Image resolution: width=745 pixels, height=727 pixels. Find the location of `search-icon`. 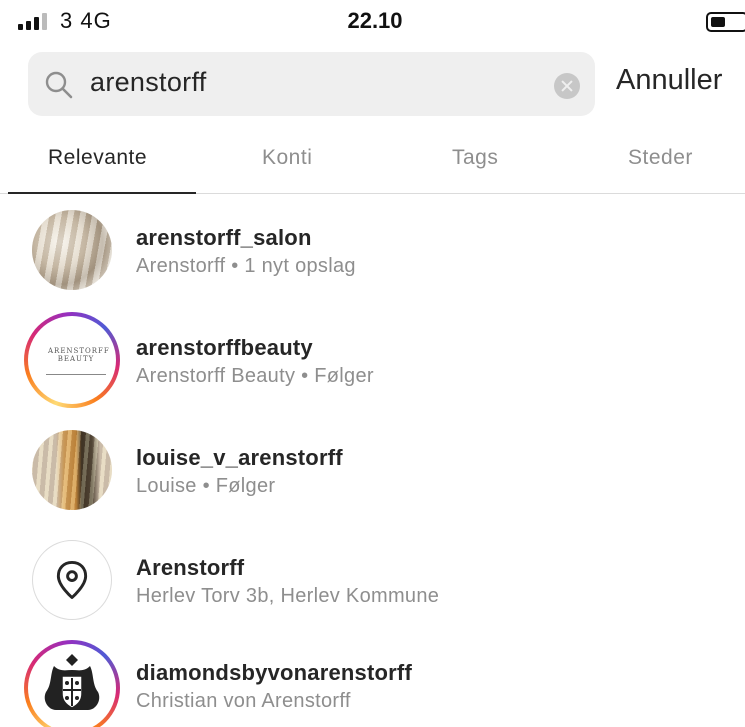

search-icon is located at coordinates (59, 85).